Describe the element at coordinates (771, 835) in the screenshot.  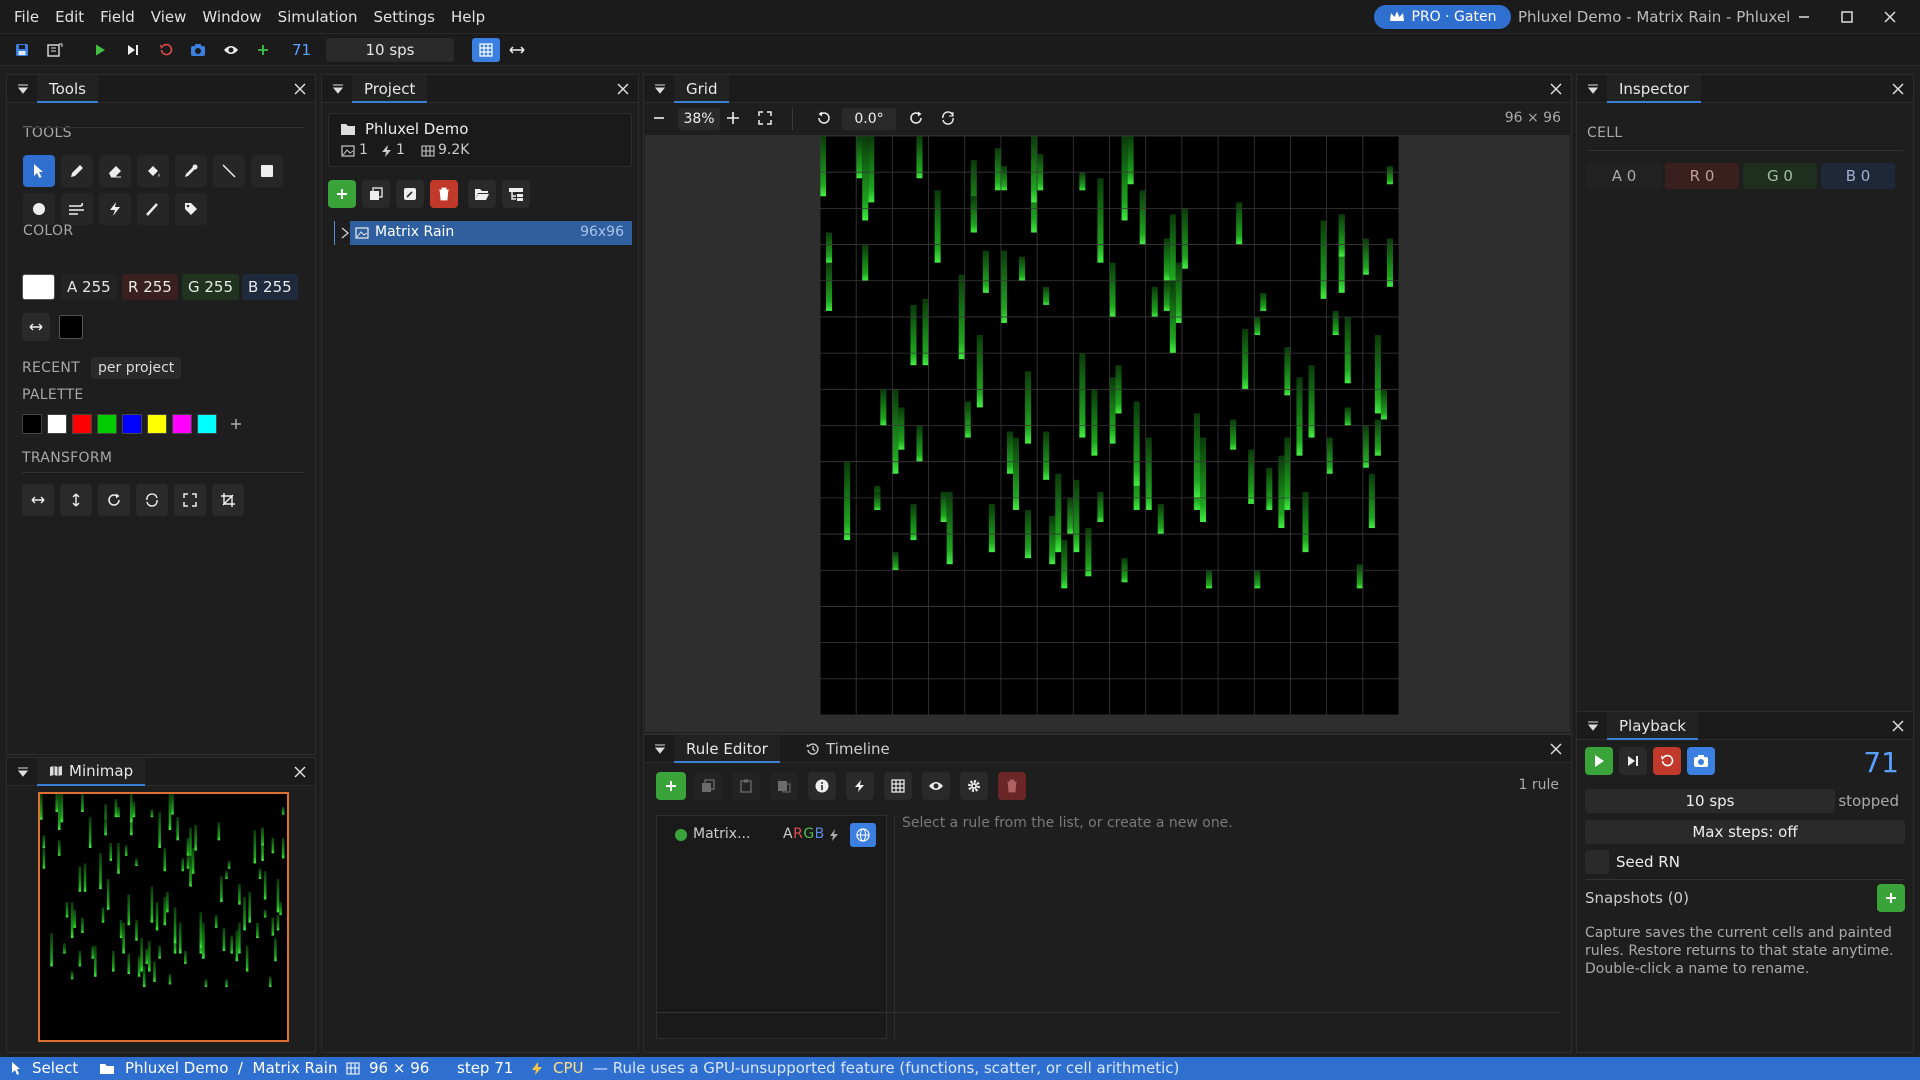
I see `rule-list-item: Matrix... ARGB` at that location.